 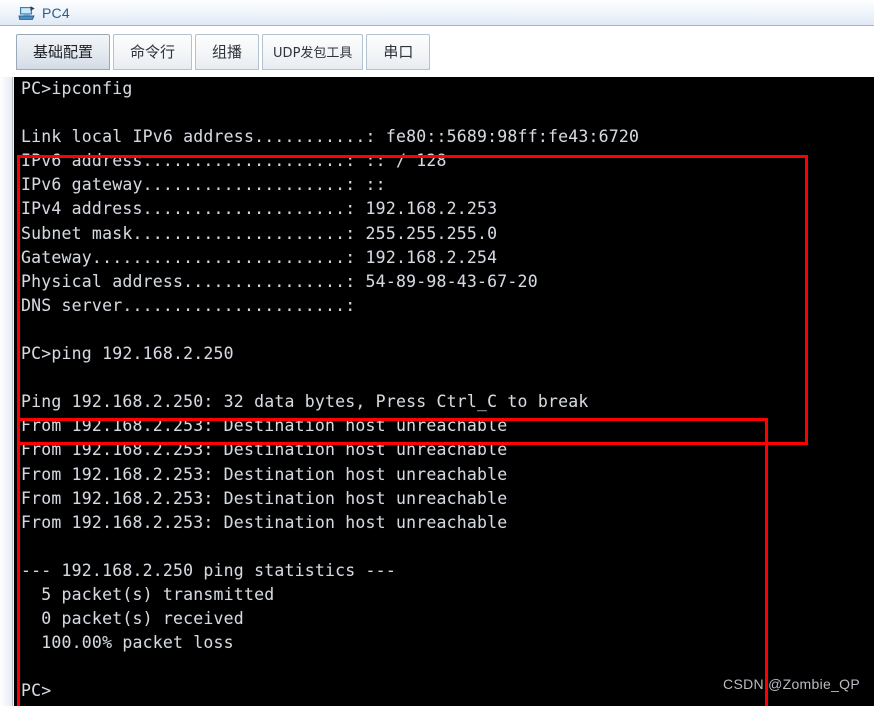 I want to click on tab-label: 串口, so click(x=398, y=52).